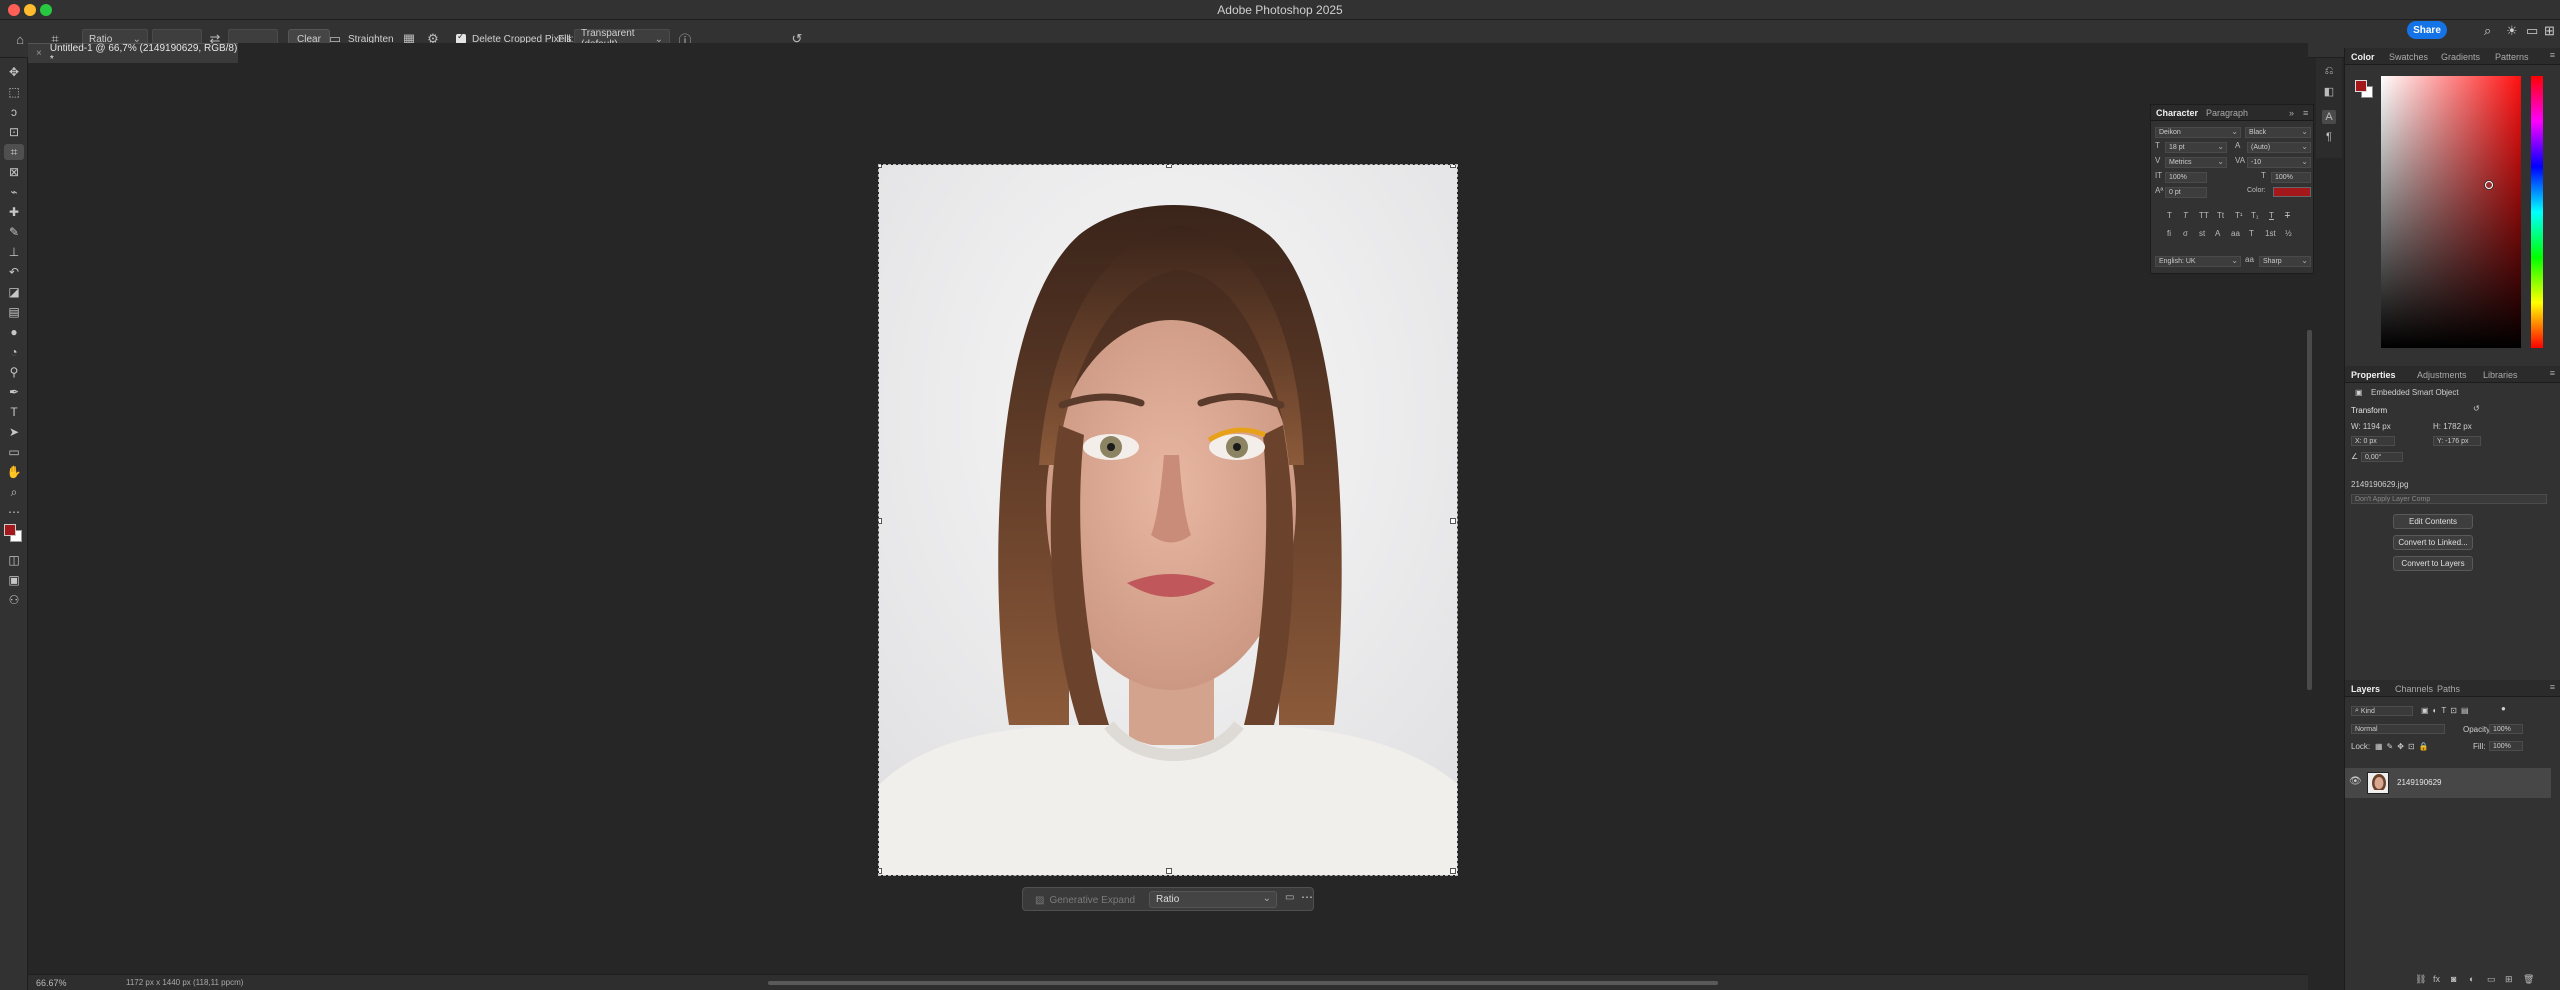 Image resolution: width=2560 pixels, height=990 pixels. I want to click on hand-tool-icon: ✋, so click(14, 472).